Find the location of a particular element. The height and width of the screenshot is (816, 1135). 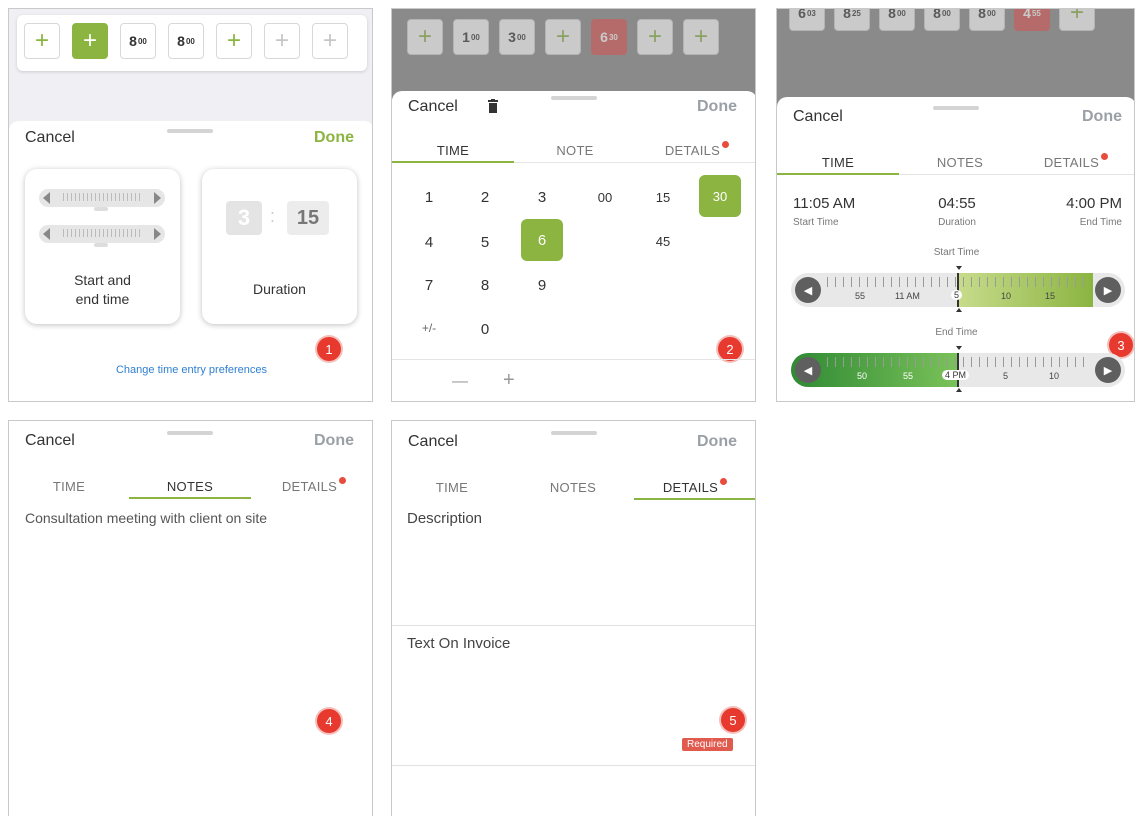

key-9: 9 is located at coordinates (542, 285).